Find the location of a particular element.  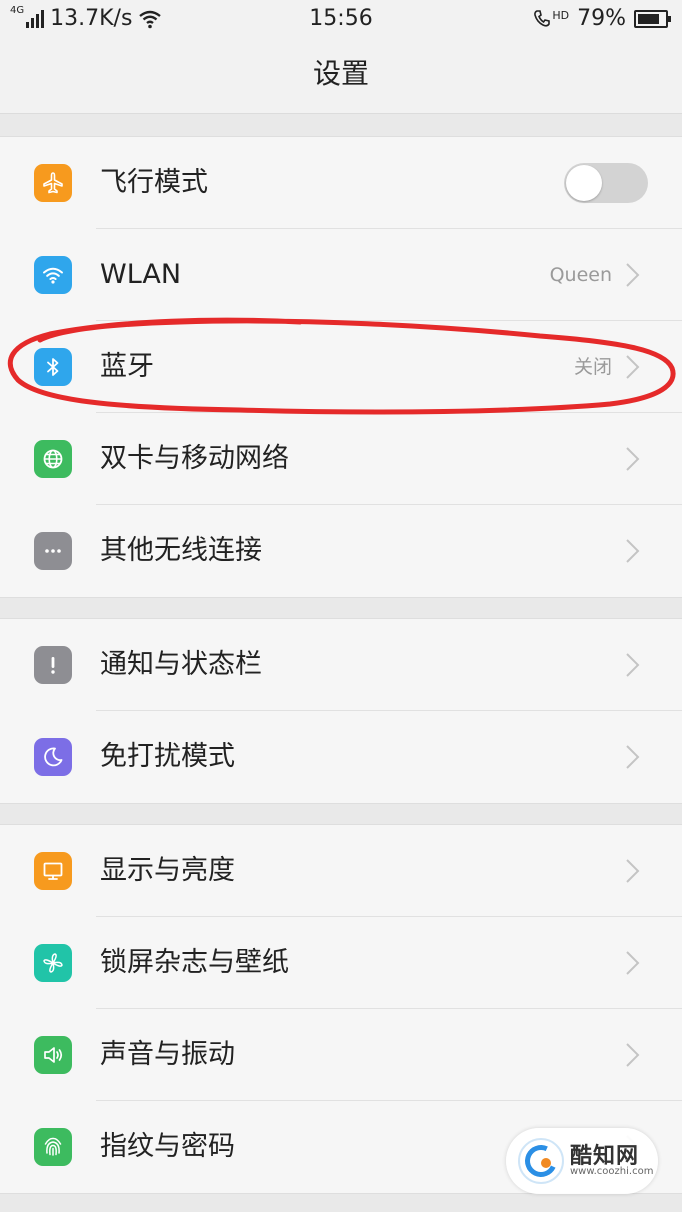

wifi-icon is located at coordinates (53, 275).